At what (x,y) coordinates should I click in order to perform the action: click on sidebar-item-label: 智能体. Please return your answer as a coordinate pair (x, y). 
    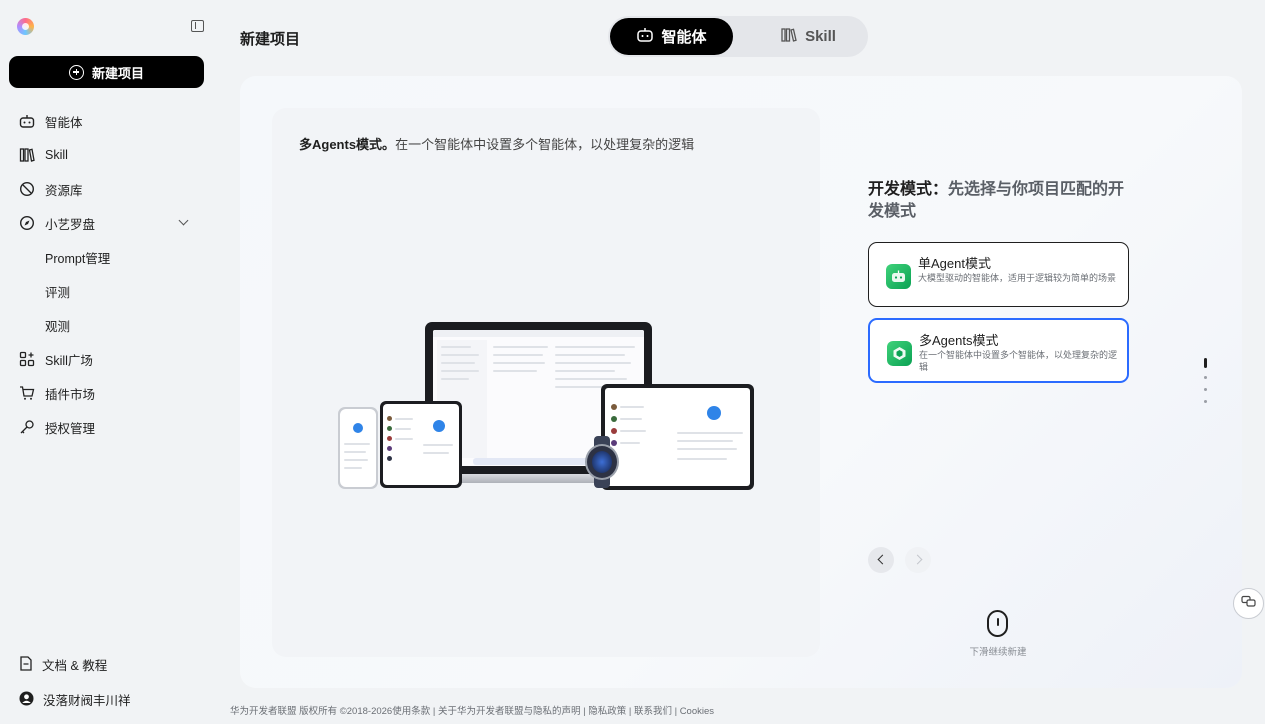
    Looking at the image, I should click on (64, 122).